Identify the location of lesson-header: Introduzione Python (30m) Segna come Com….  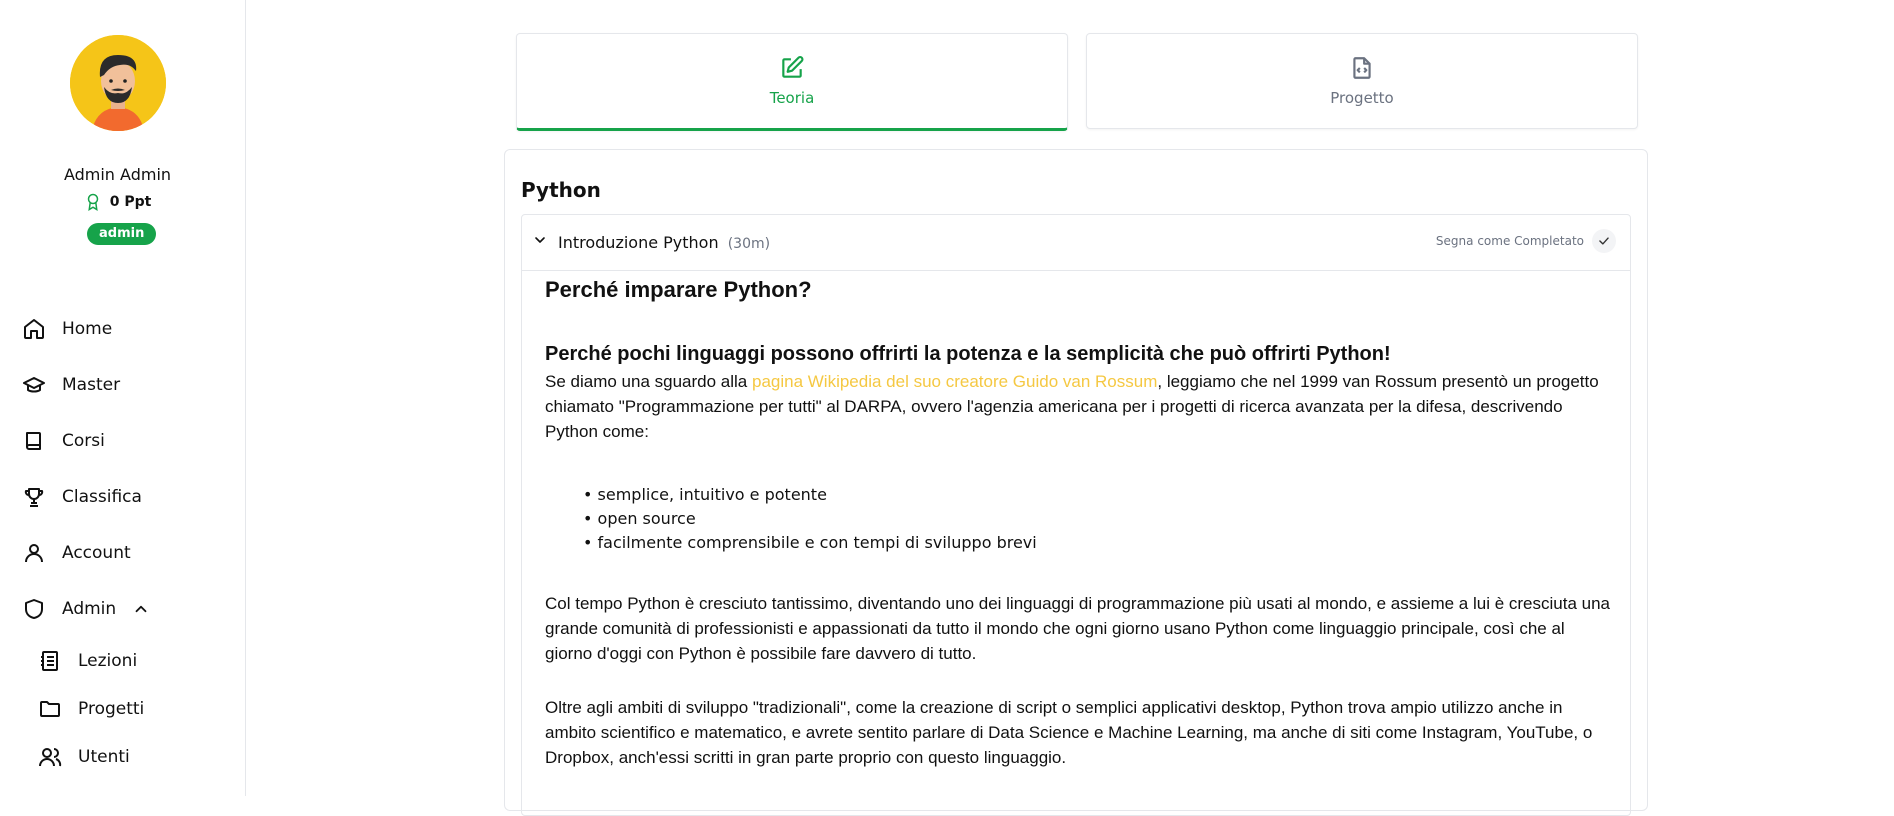
(1076, 243).